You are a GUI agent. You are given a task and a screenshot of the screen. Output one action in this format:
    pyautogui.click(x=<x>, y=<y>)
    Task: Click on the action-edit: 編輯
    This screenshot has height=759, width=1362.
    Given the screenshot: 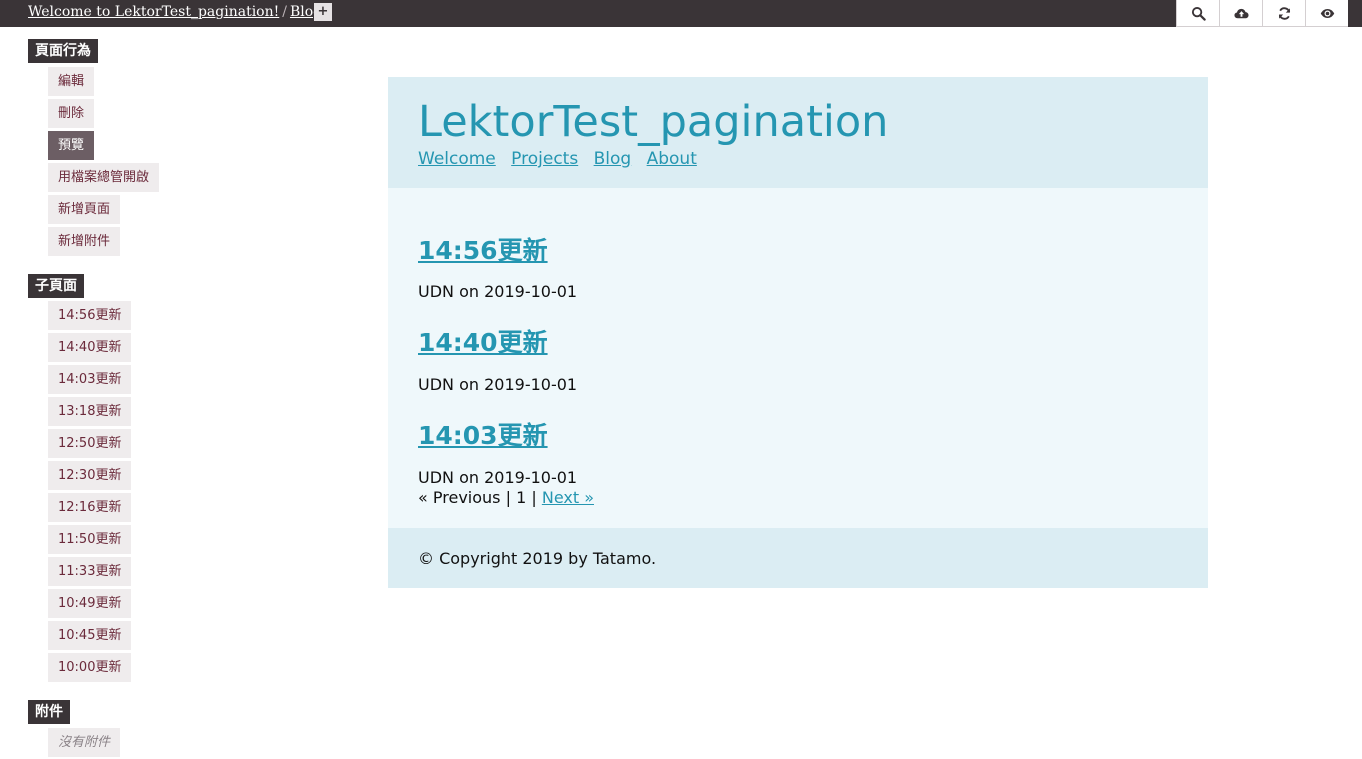 What is the action you would take?
    pyautogui.click(x=71, y=81)
    